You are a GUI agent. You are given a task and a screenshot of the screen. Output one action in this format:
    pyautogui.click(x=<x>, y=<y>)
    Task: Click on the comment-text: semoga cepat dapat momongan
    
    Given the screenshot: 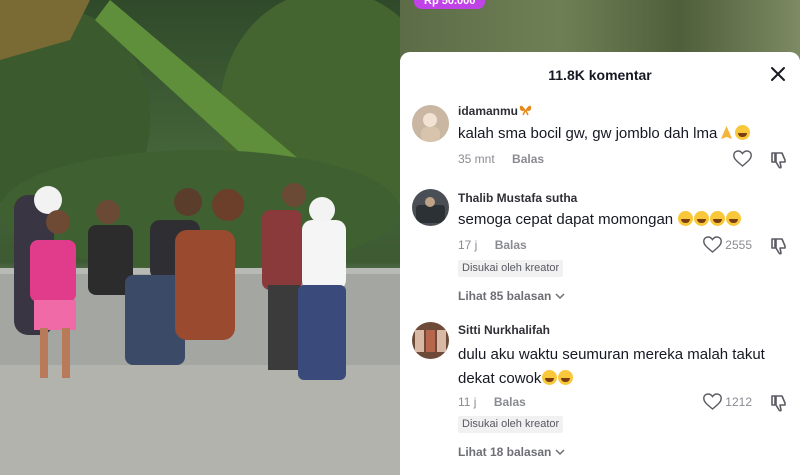 What is the action you would take?
    pyautogui.click(x=624, y=220)
    